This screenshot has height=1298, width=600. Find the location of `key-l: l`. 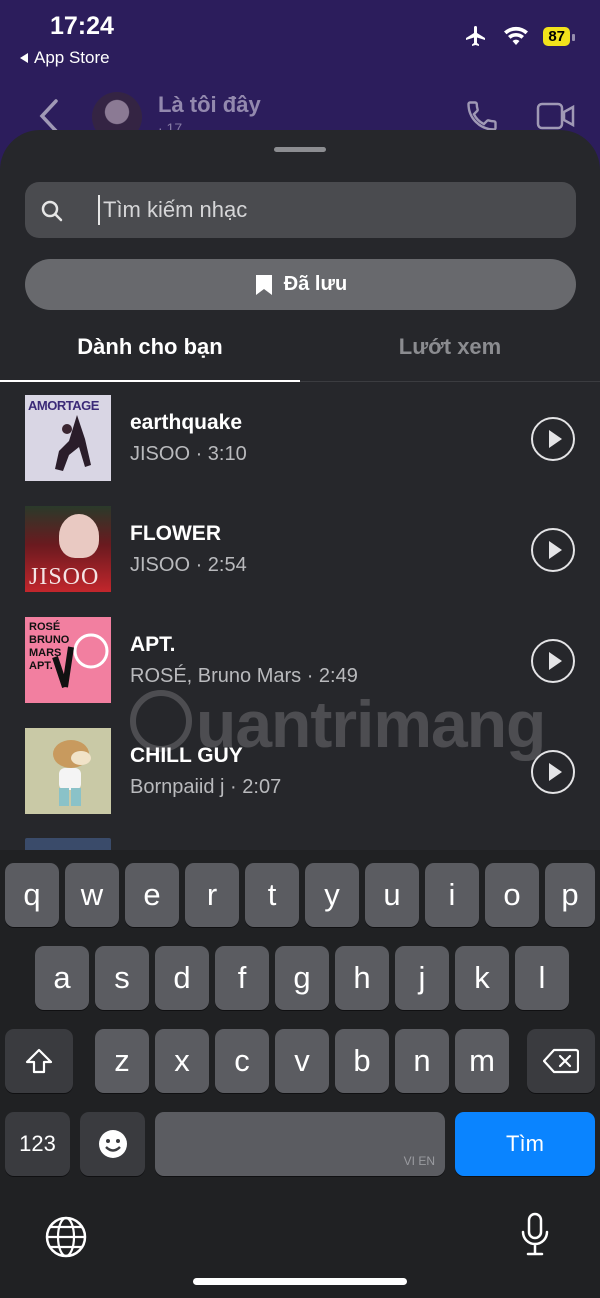

key-l: l is located at coordinates (542, 978).